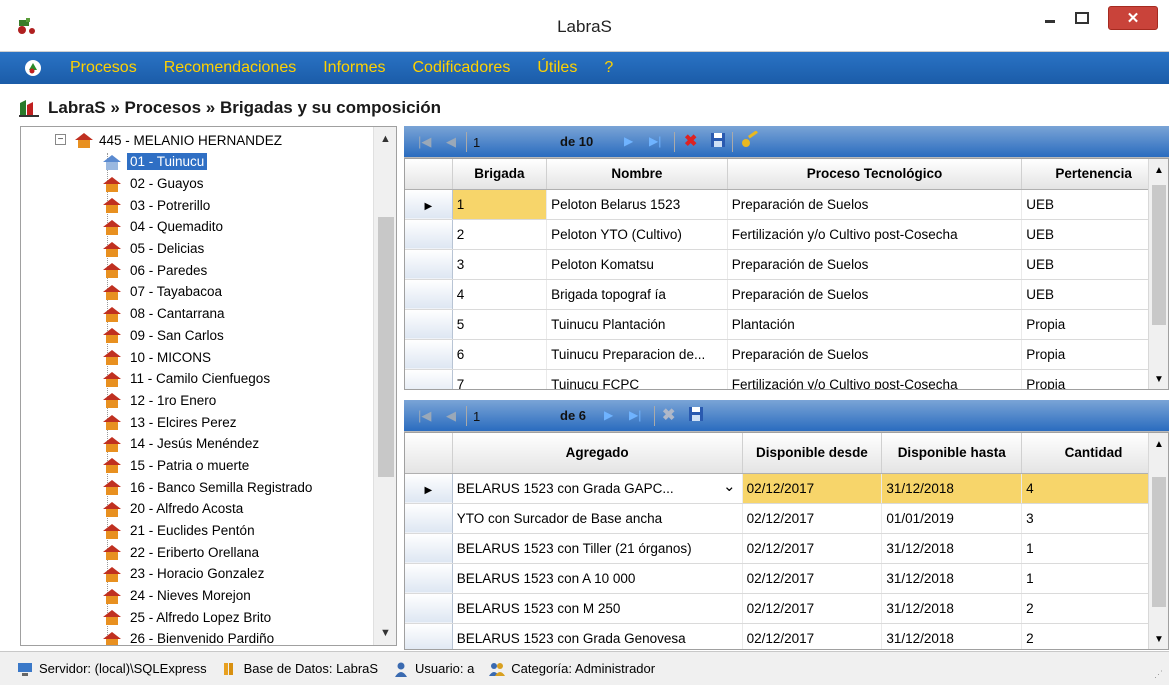 This screenshot has width=1169, height=685. What do you see at coordinates (637, 204) in the screenshot?
I see `table-cell: Peloton Belarus 1523` at bounding box center [637, 204].